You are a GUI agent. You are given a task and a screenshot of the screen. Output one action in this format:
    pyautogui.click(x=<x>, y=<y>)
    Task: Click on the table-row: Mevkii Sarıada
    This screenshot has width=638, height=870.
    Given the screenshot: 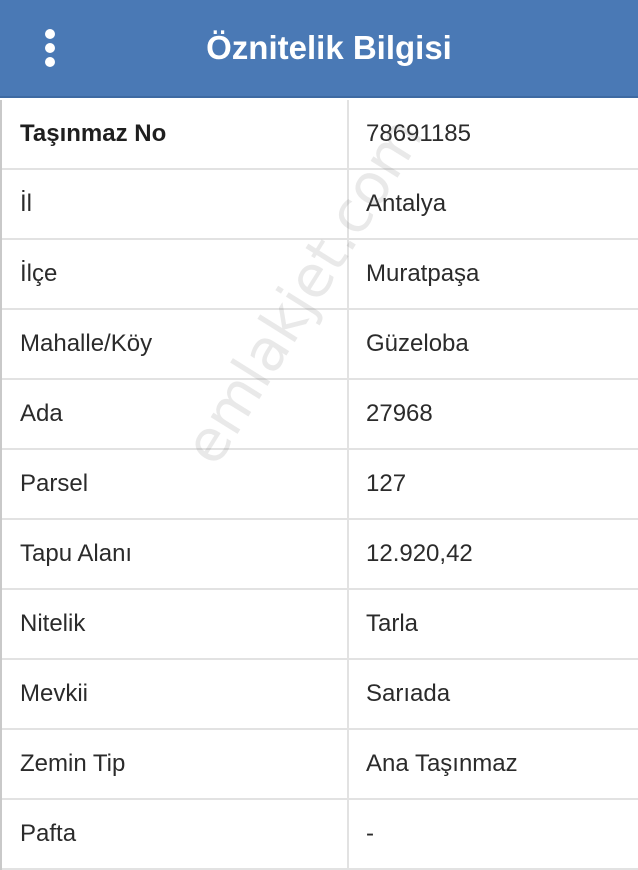 What is the action you would take?
    pyautogui.click(x=320, y=695)
    